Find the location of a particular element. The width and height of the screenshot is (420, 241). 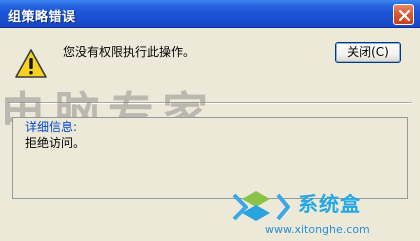

site-logo: 系统盒 www.xitonghe.com is located at coordinates (323, 212).